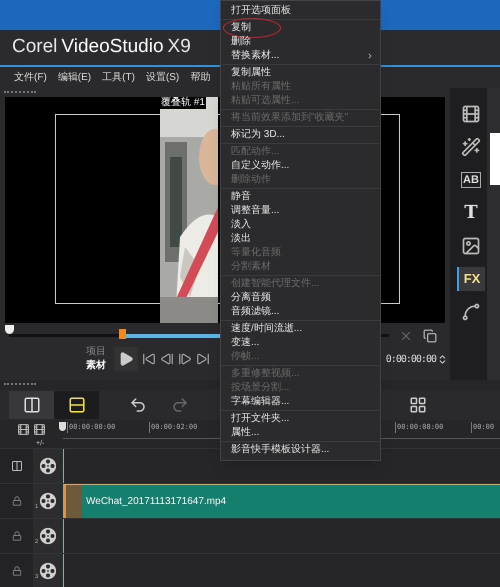 Image resolution: width=500 pixels, height=587 pixels. I want to click on timeline-icon, so click(77, 405).